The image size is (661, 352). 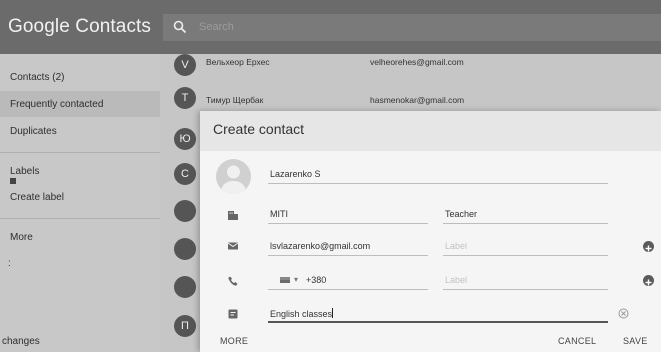 I want to click on contact-avatar: П, so click(x=185, y=326).